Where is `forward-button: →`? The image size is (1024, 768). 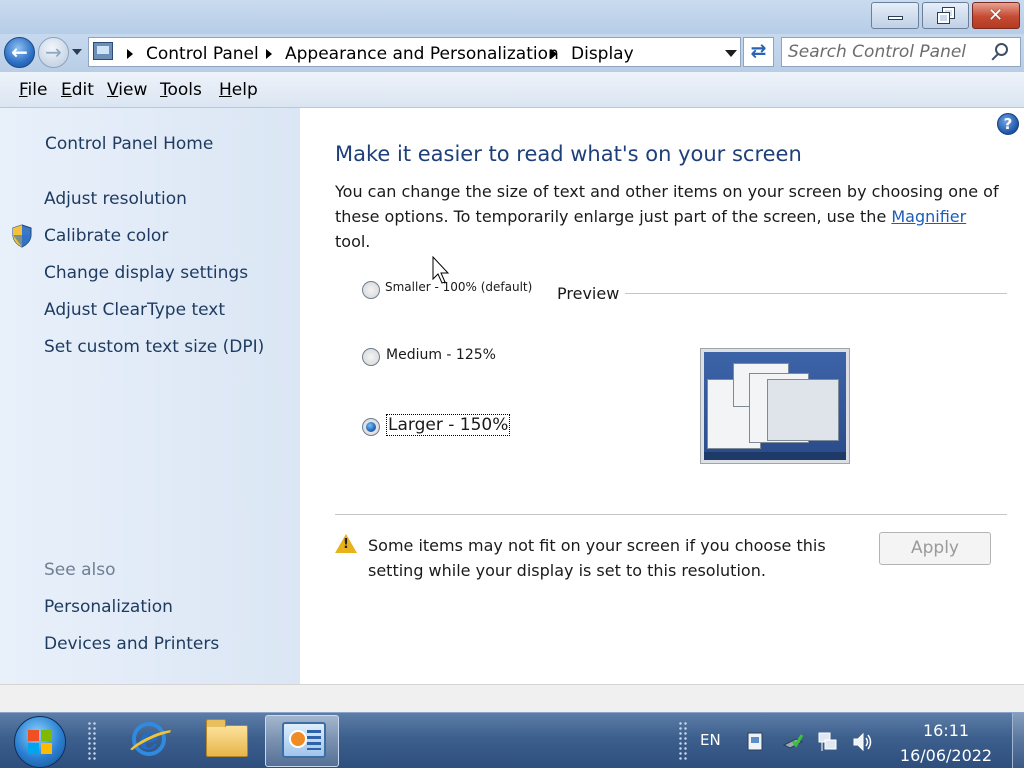
forward-button: → is located at coordinates (53, 52).